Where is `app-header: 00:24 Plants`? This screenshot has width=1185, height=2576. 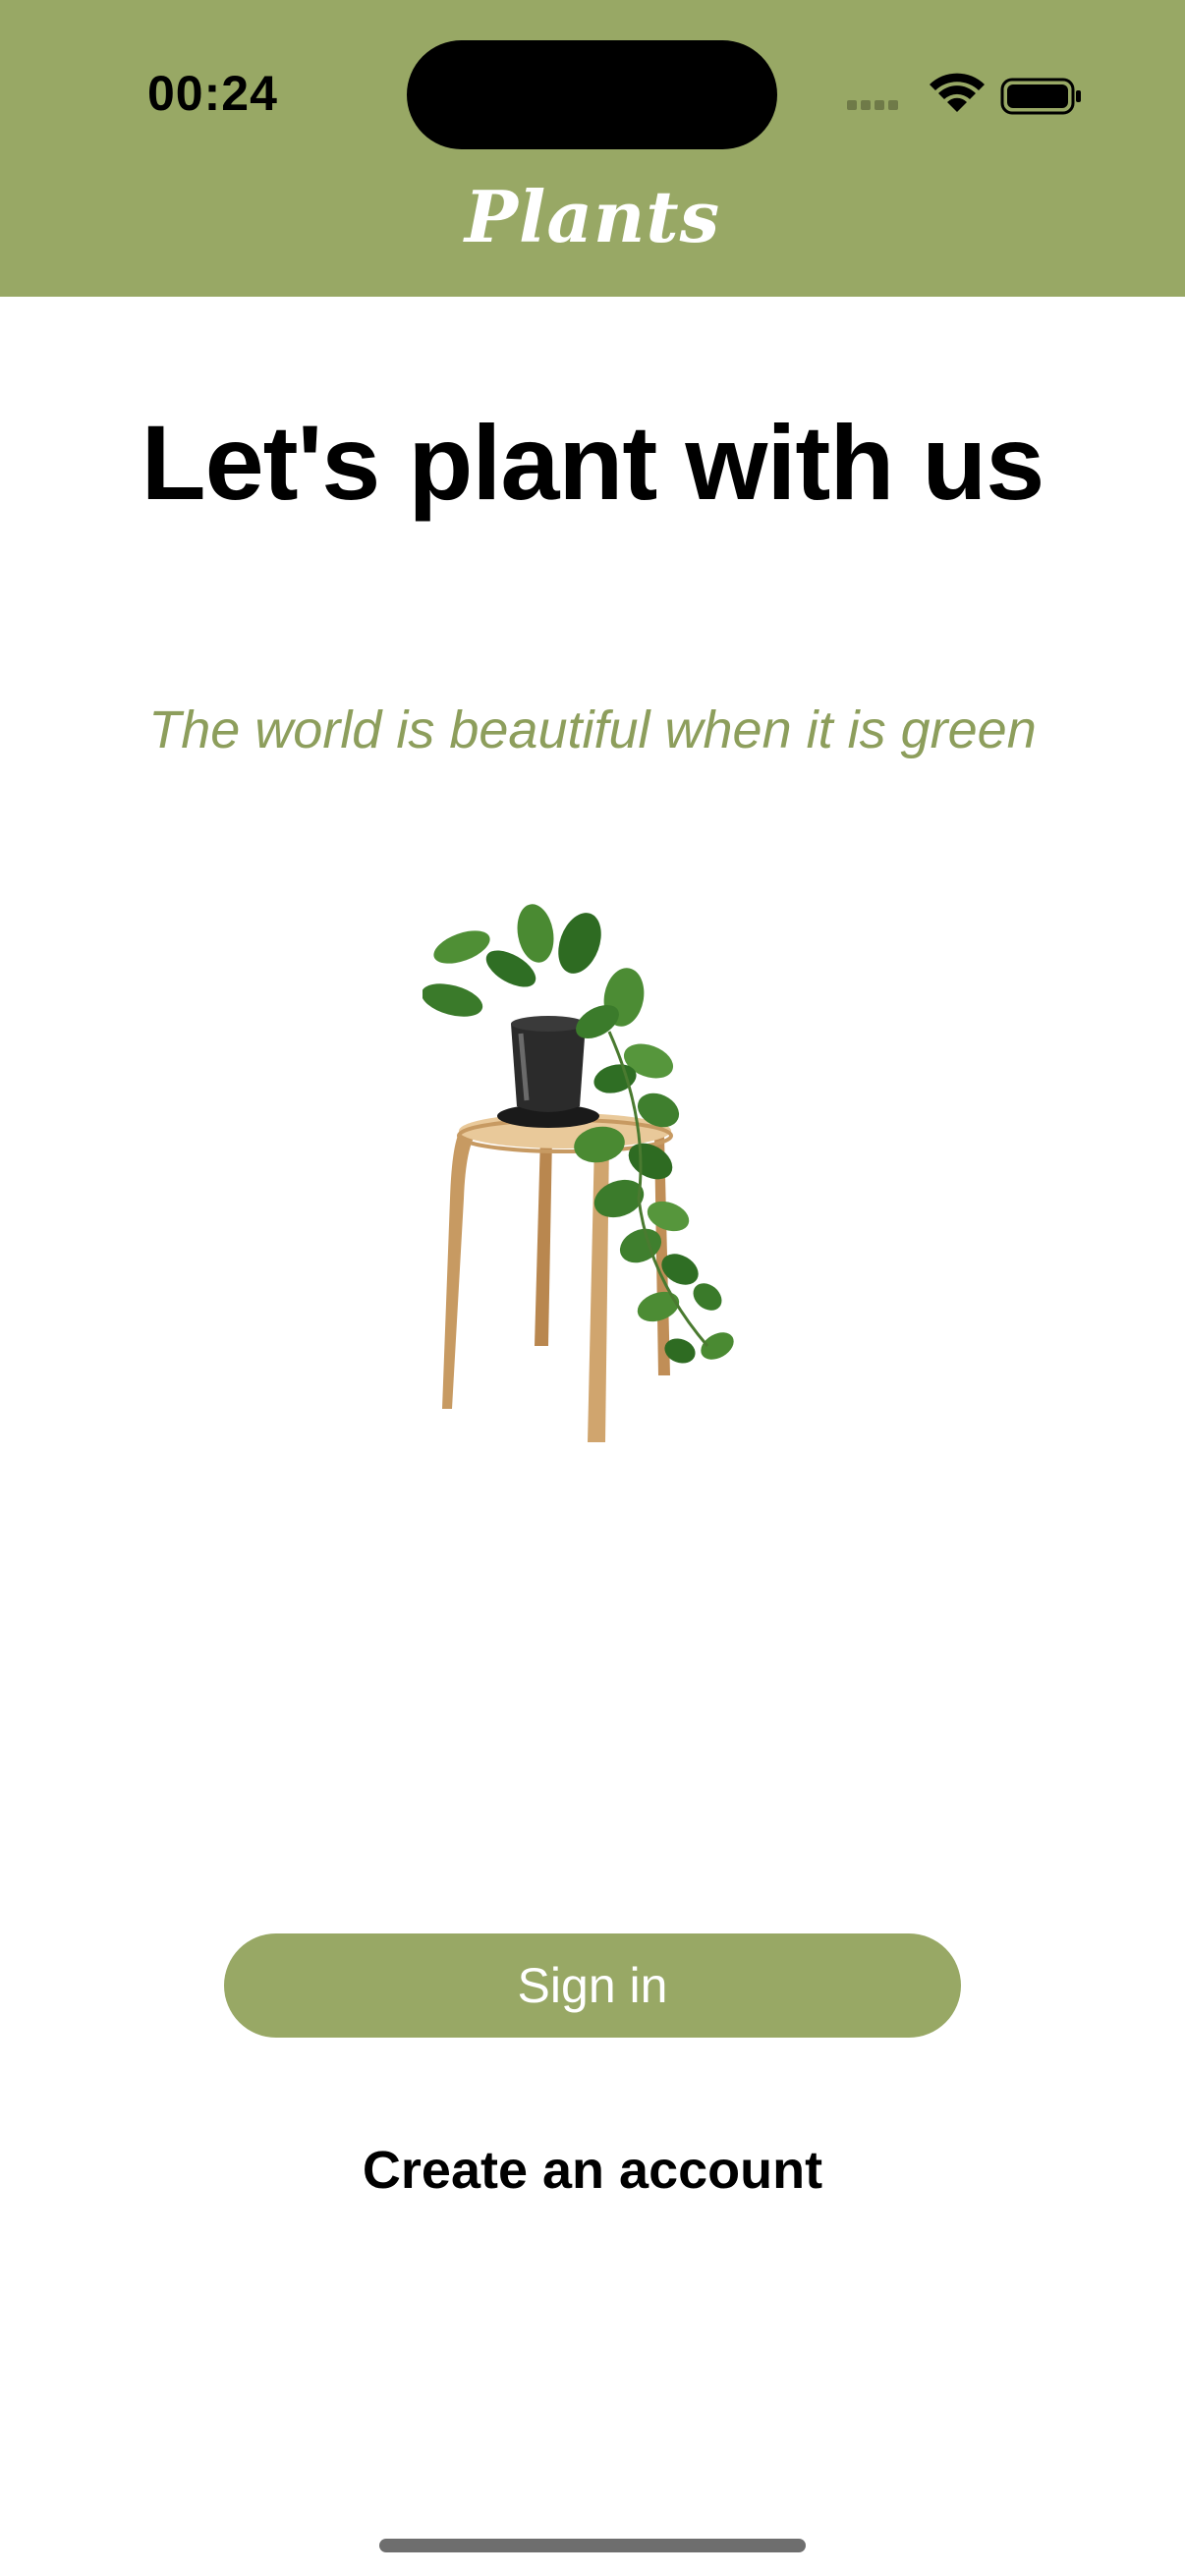 app-header: 00:24 Plants is located at coordinates (592, 148).